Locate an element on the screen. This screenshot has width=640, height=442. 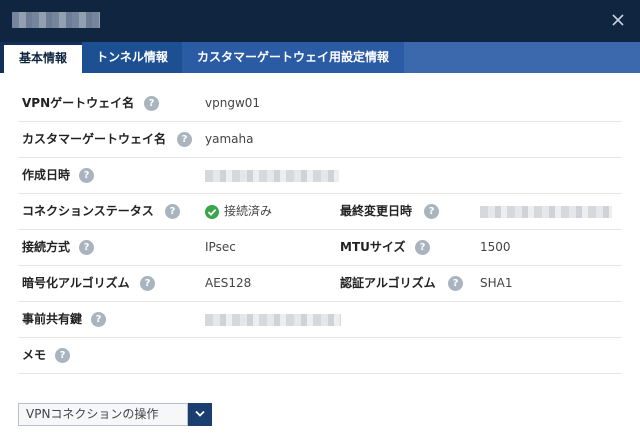
dialog-titlebar is located at coordinates (320, 21).